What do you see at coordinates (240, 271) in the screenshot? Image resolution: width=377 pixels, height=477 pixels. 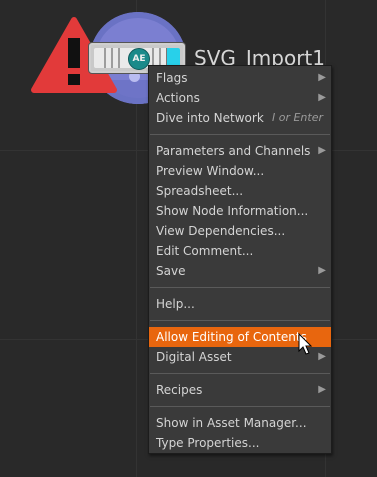 I see `menu-item-save: Save ▶` at bounding box center [240, 271].